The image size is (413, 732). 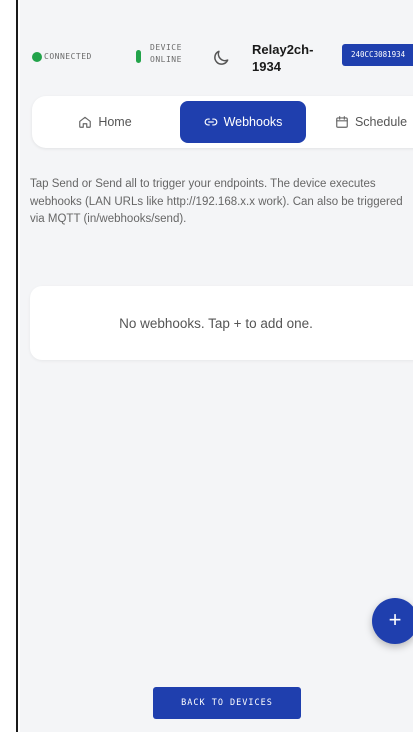 I want to click on tab-schedule: Schedule, so click(x=364, y=122).